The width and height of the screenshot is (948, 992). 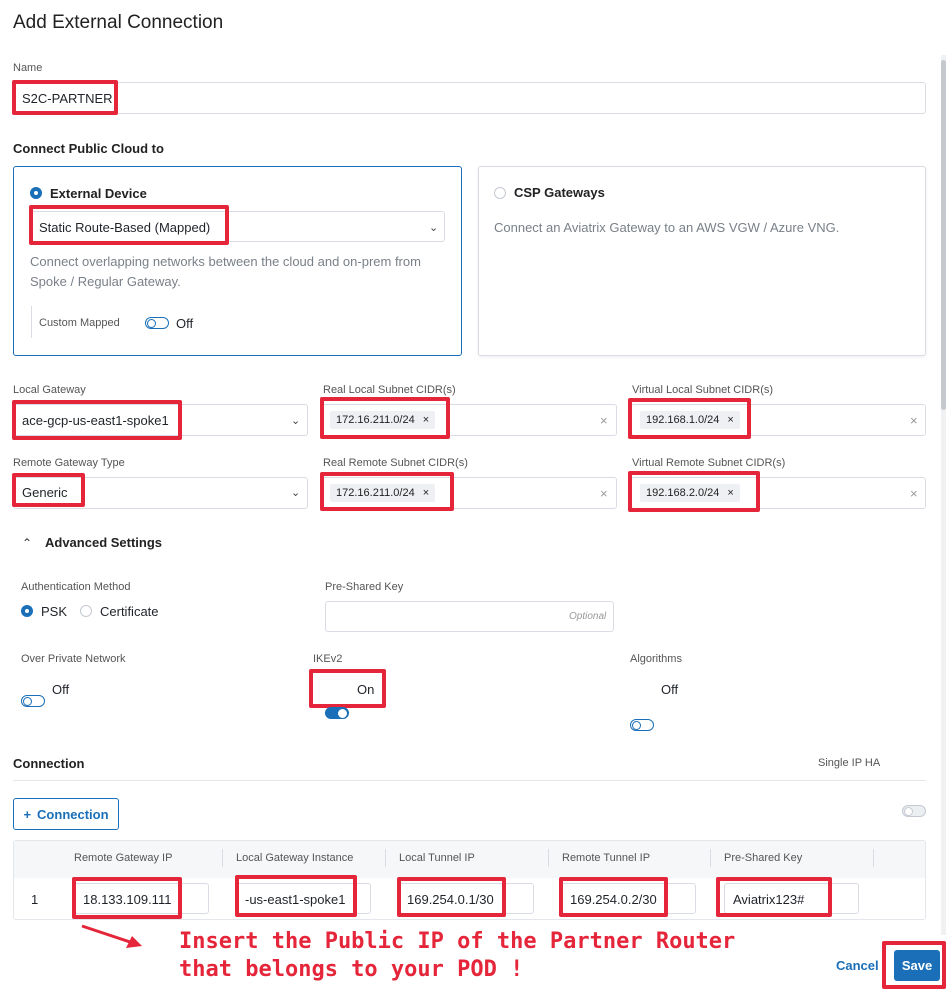 I want to click on psk-placeholder: Optional, so click(x=588, y=616).